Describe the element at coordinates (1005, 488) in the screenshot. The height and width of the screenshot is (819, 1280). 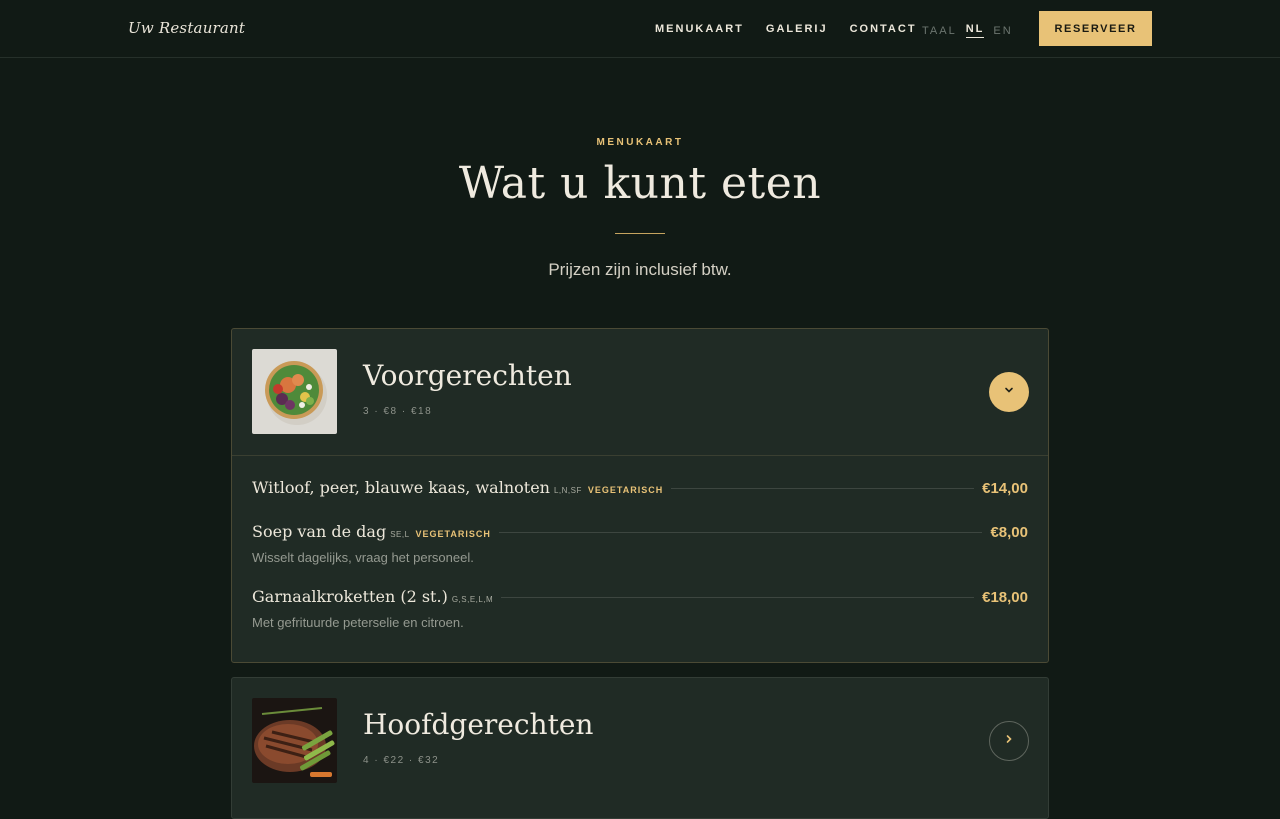
I see `item-price: €14,00` at that location.